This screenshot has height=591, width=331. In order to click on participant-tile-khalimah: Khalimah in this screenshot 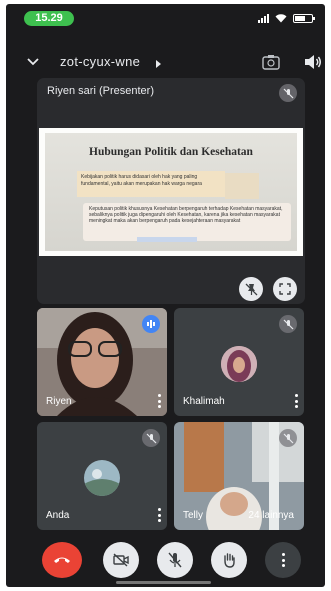, I will do `click(239, 362)`.